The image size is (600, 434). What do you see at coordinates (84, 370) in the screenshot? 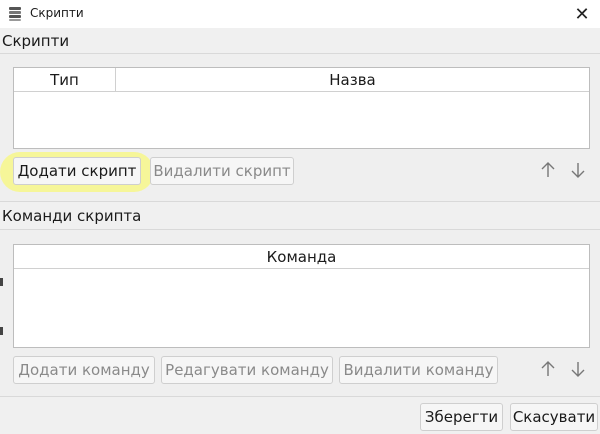
I see `add-command-button: Додати команду` at bounding box center [84, 370].